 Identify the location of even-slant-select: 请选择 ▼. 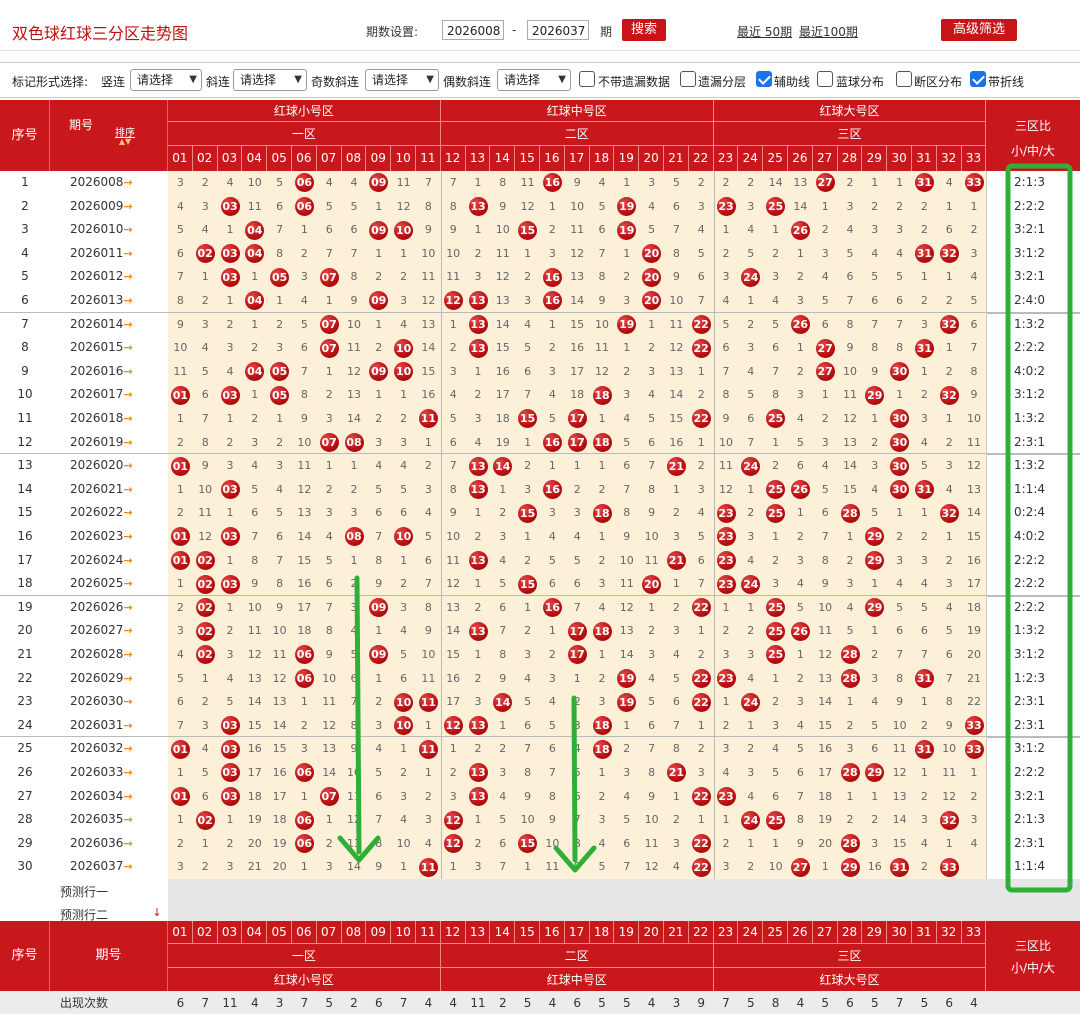
(534, 80).